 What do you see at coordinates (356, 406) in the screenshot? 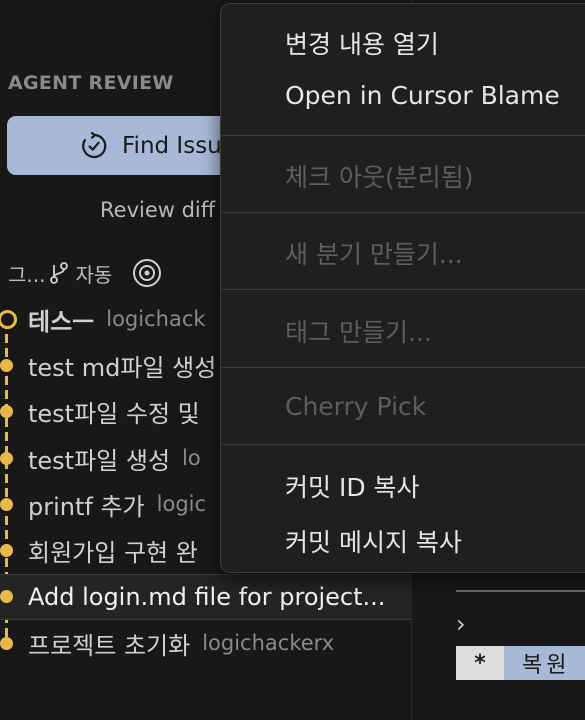
I see `menu-item-cherry-pick: Cherry Pick` at bounding box center [356, 406].